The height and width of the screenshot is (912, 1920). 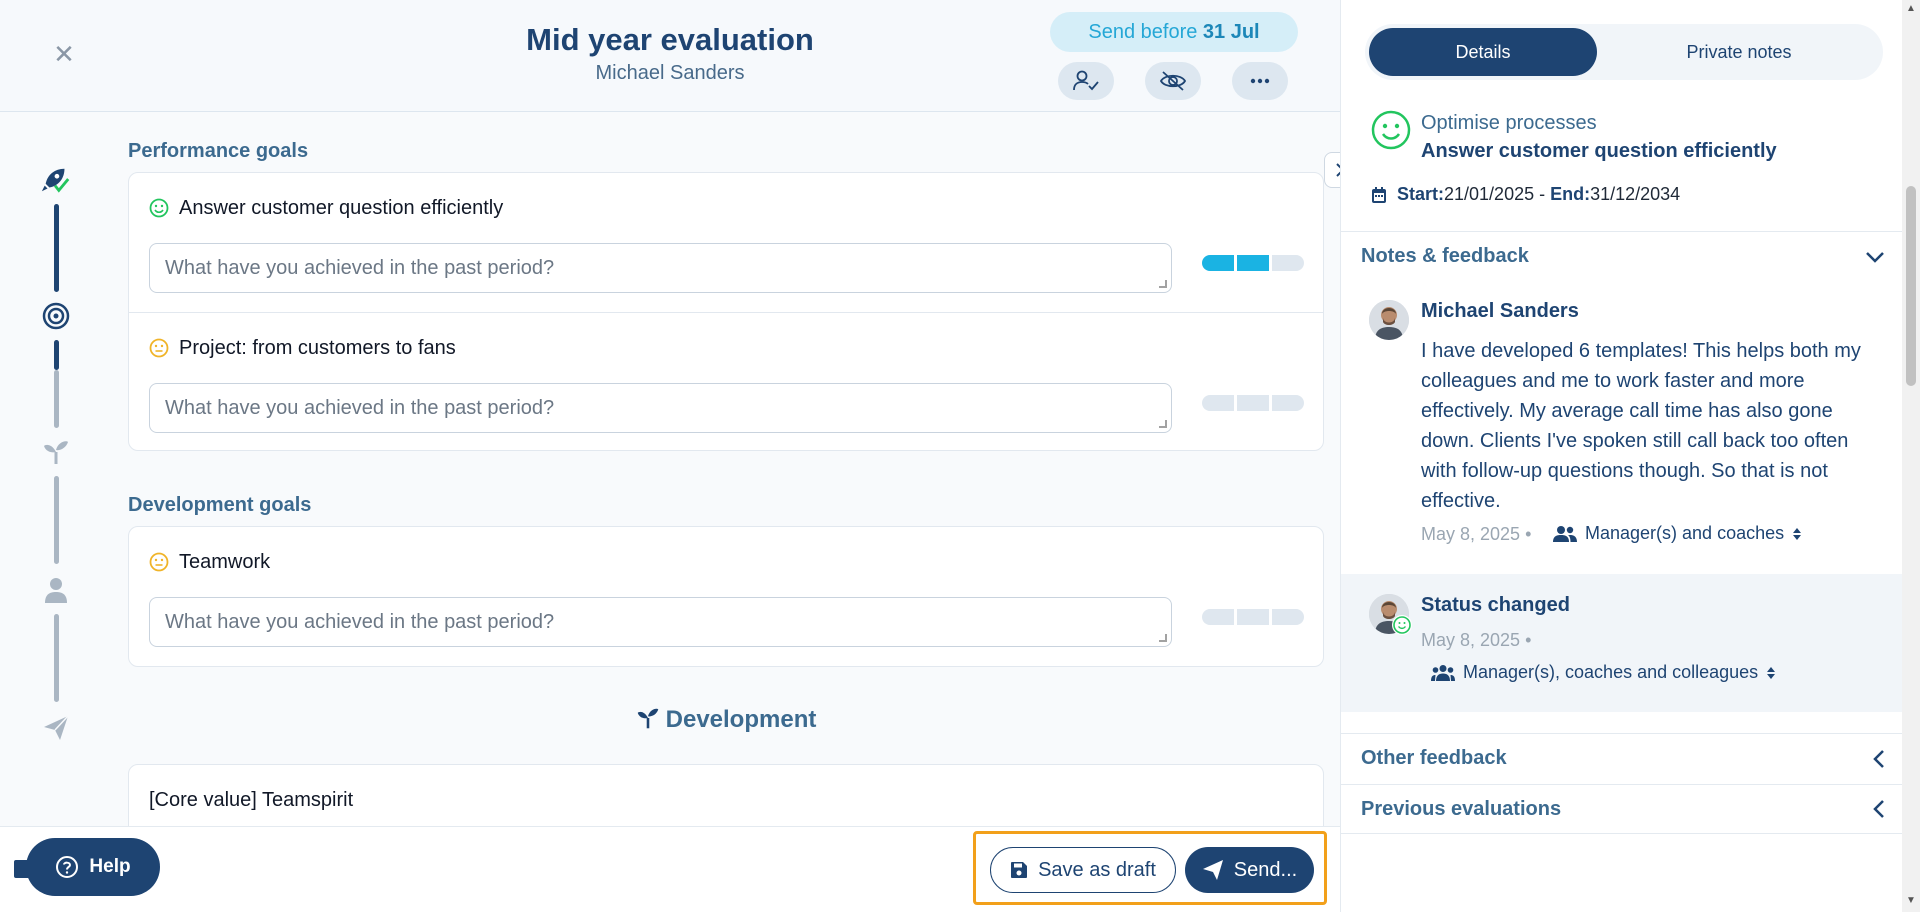 I want to click on visibility-selector: Manager(s), coaches and colleagues, so click(x=1603, y=672).